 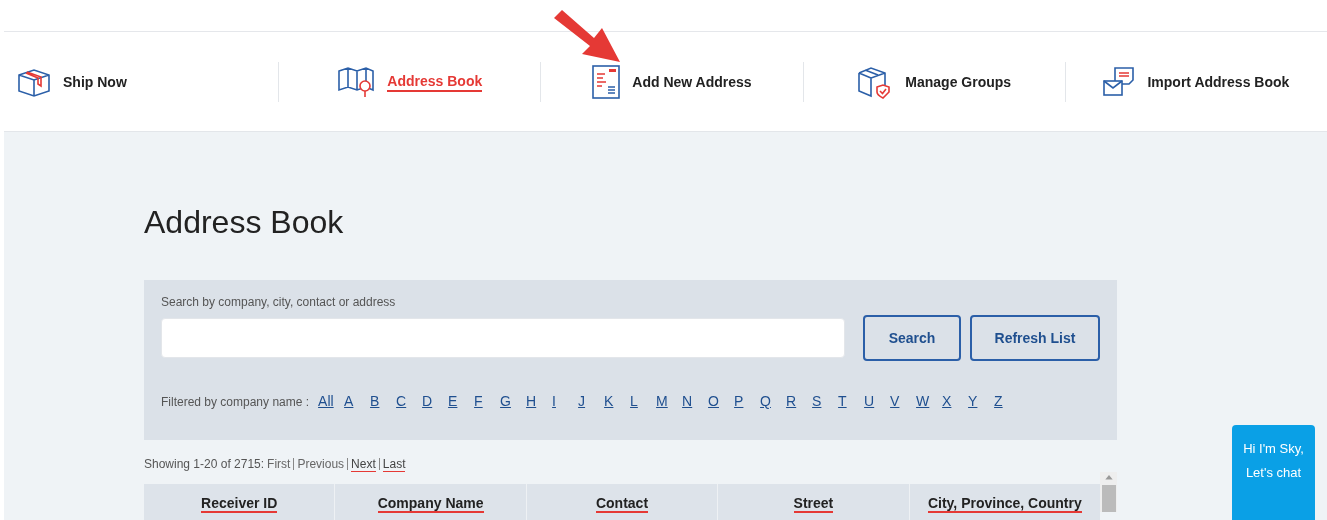 What do you see at coordinates (1196, 81) in the screenshot?
I see `nav-tab: Import Address Book` at bounding box center [1196, 81].